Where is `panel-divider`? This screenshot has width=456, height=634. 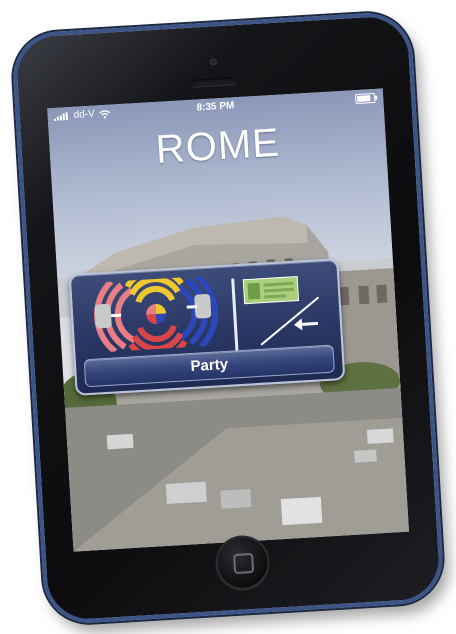
panel-divider is located at coordinates (235, 315).